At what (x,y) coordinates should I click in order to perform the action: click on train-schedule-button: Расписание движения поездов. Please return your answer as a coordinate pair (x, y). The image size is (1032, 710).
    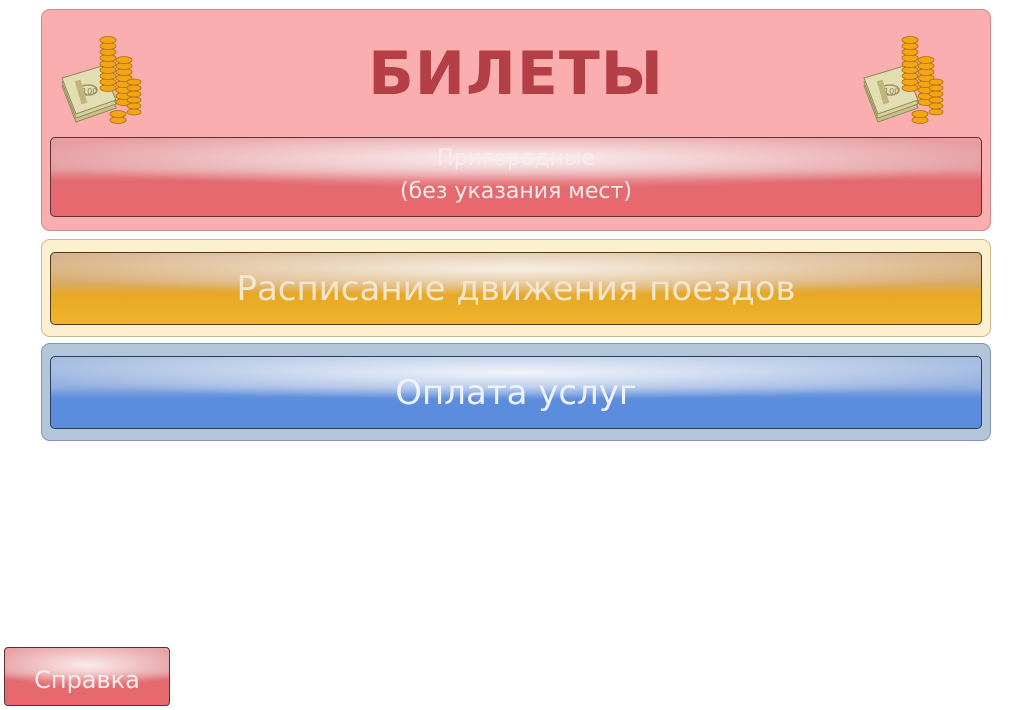
    Looking at the image, I should click on (516, 288).